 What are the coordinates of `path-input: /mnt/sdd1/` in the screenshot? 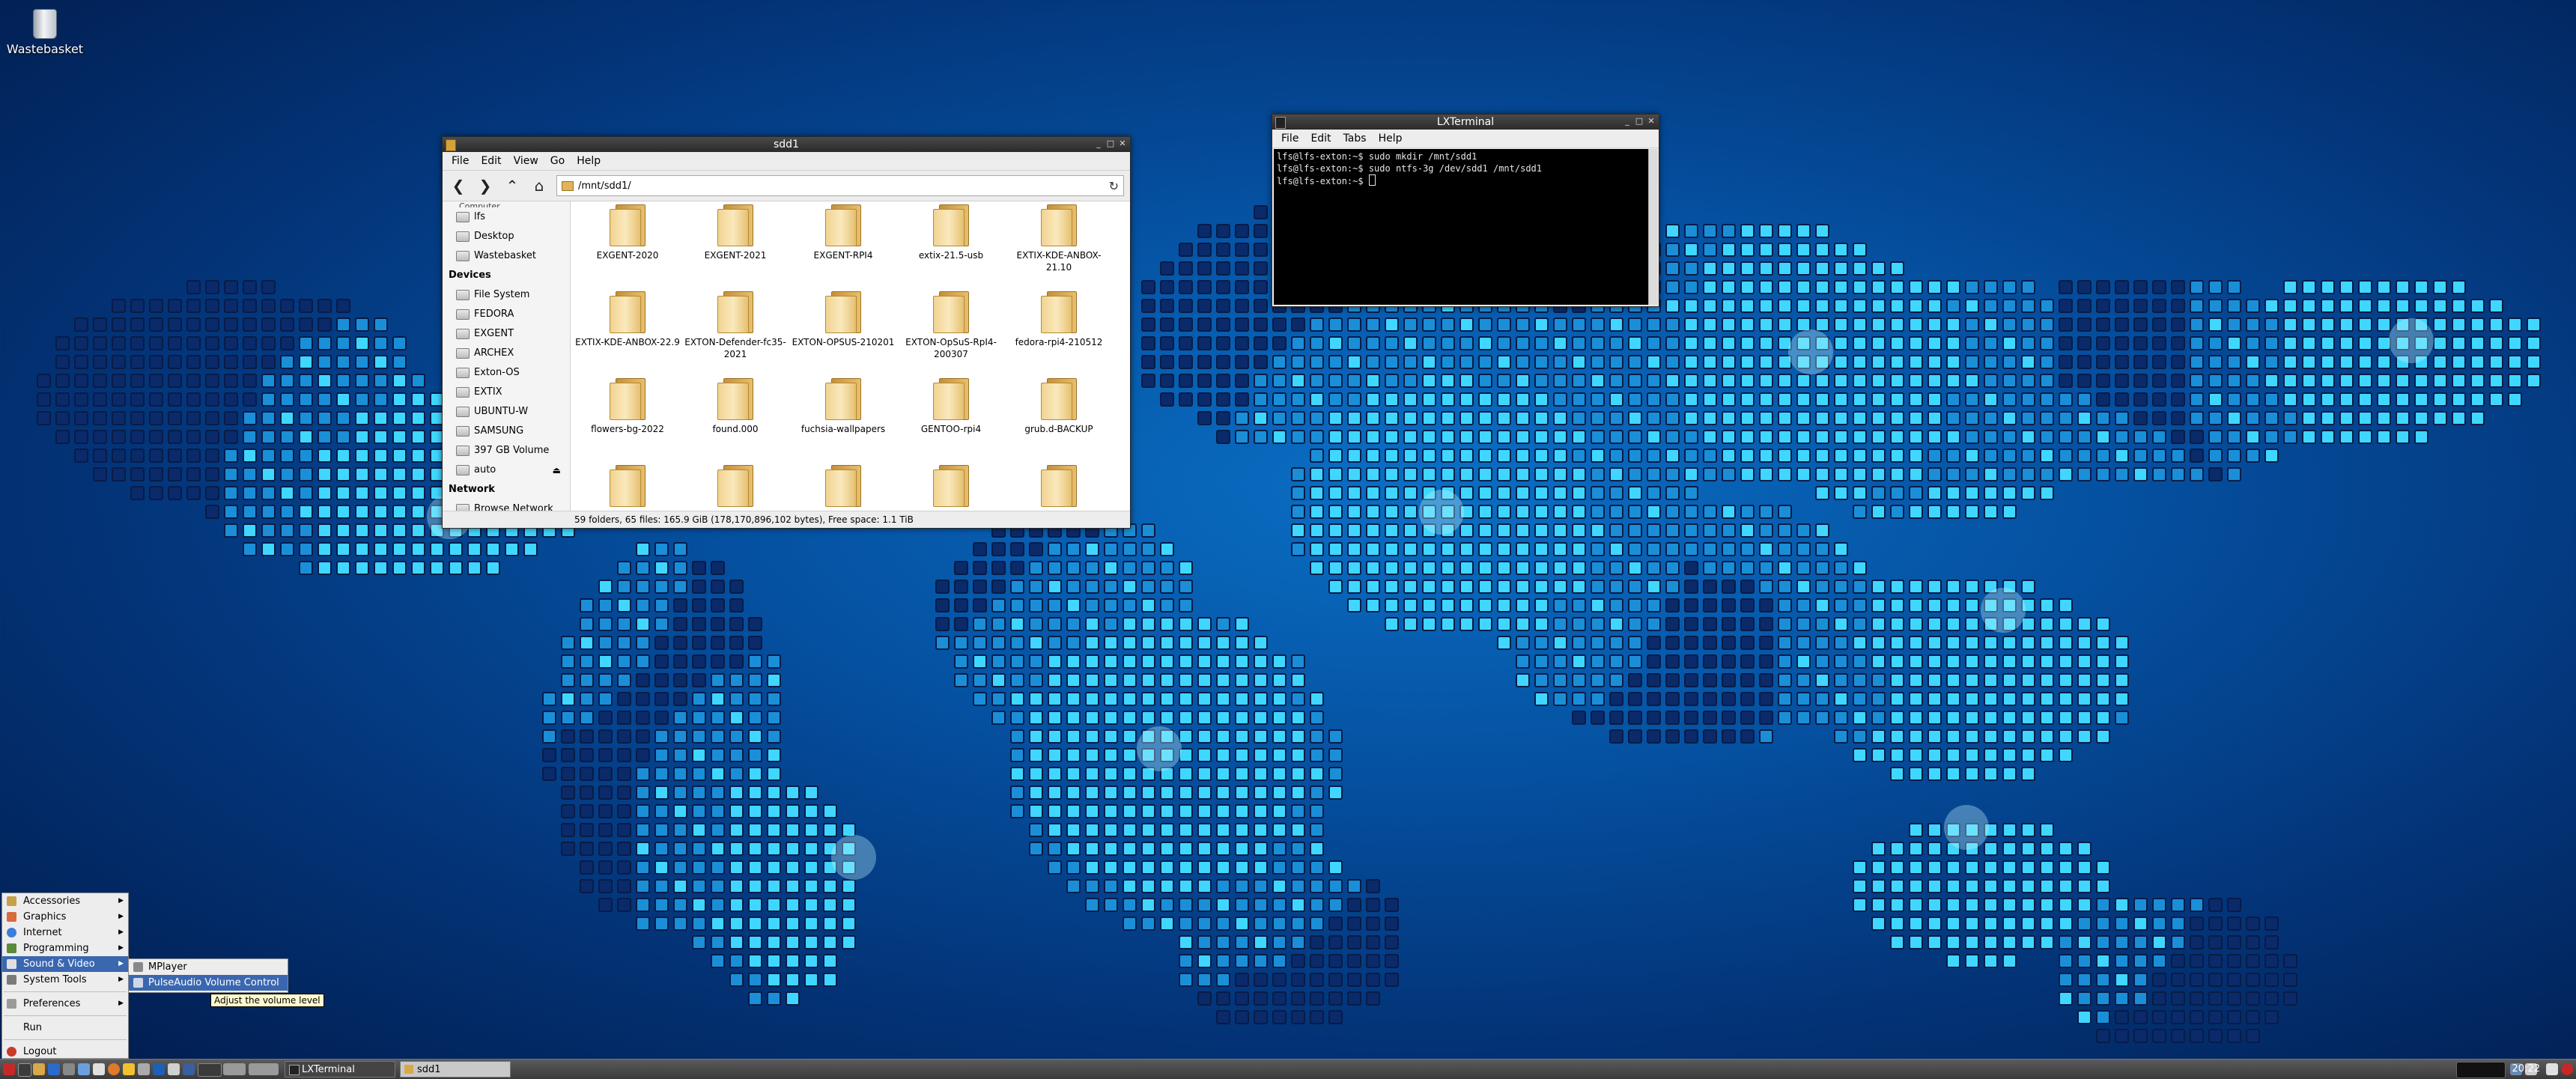 It's located at (841, 186).